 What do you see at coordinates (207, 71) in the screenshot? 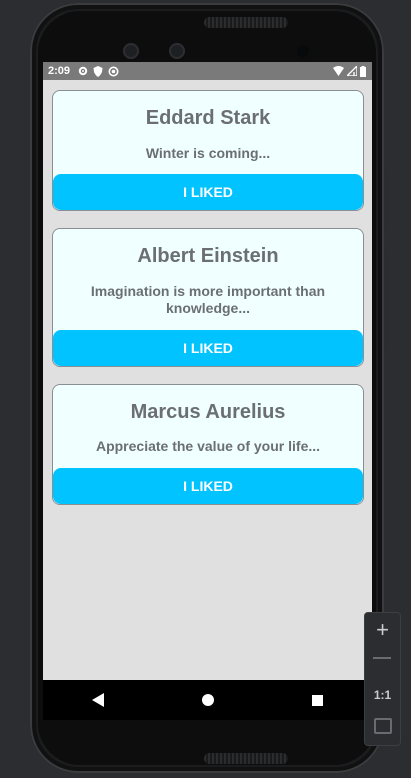
I see `status-bar: 2:09` at bounding box center [207, 71].